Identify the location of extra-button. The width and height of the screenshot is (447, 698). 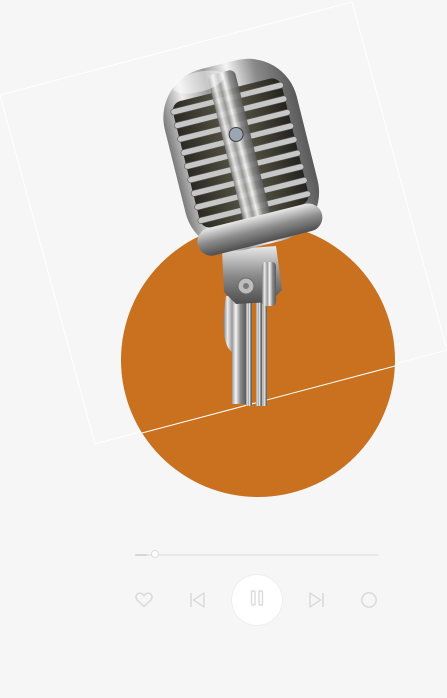
(369, 600).